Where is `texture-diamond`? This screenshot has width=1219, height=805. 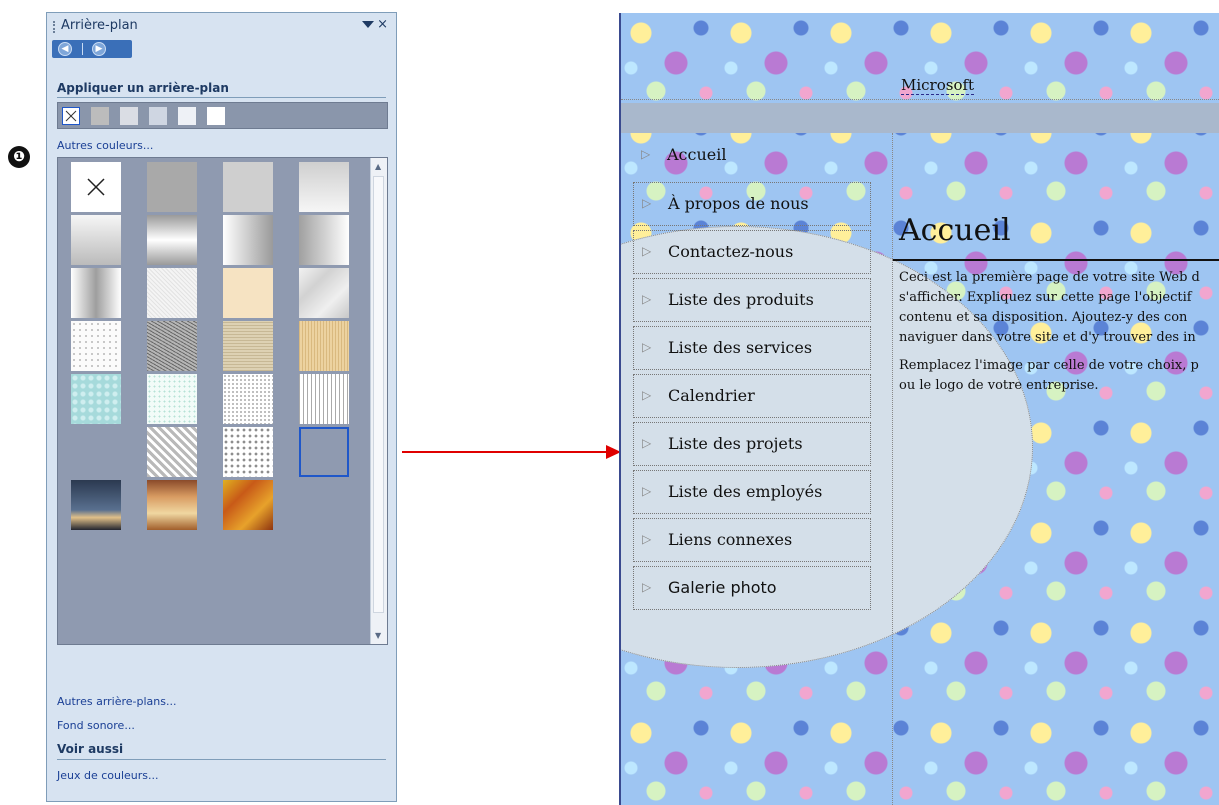 texture-diamond is located at coordinates (172, 452).